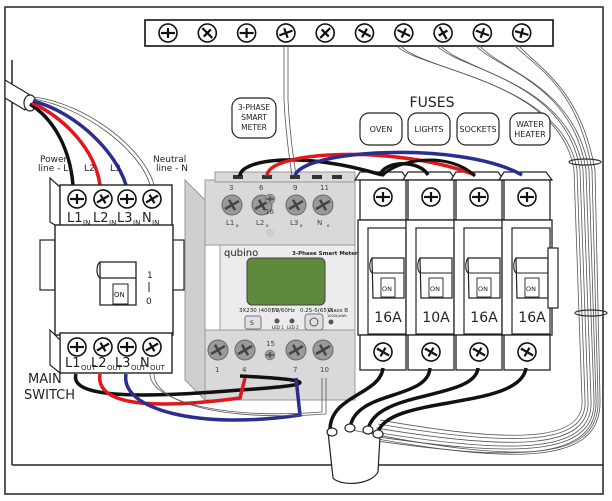  I want to click on din-rail, so click(553, 278).